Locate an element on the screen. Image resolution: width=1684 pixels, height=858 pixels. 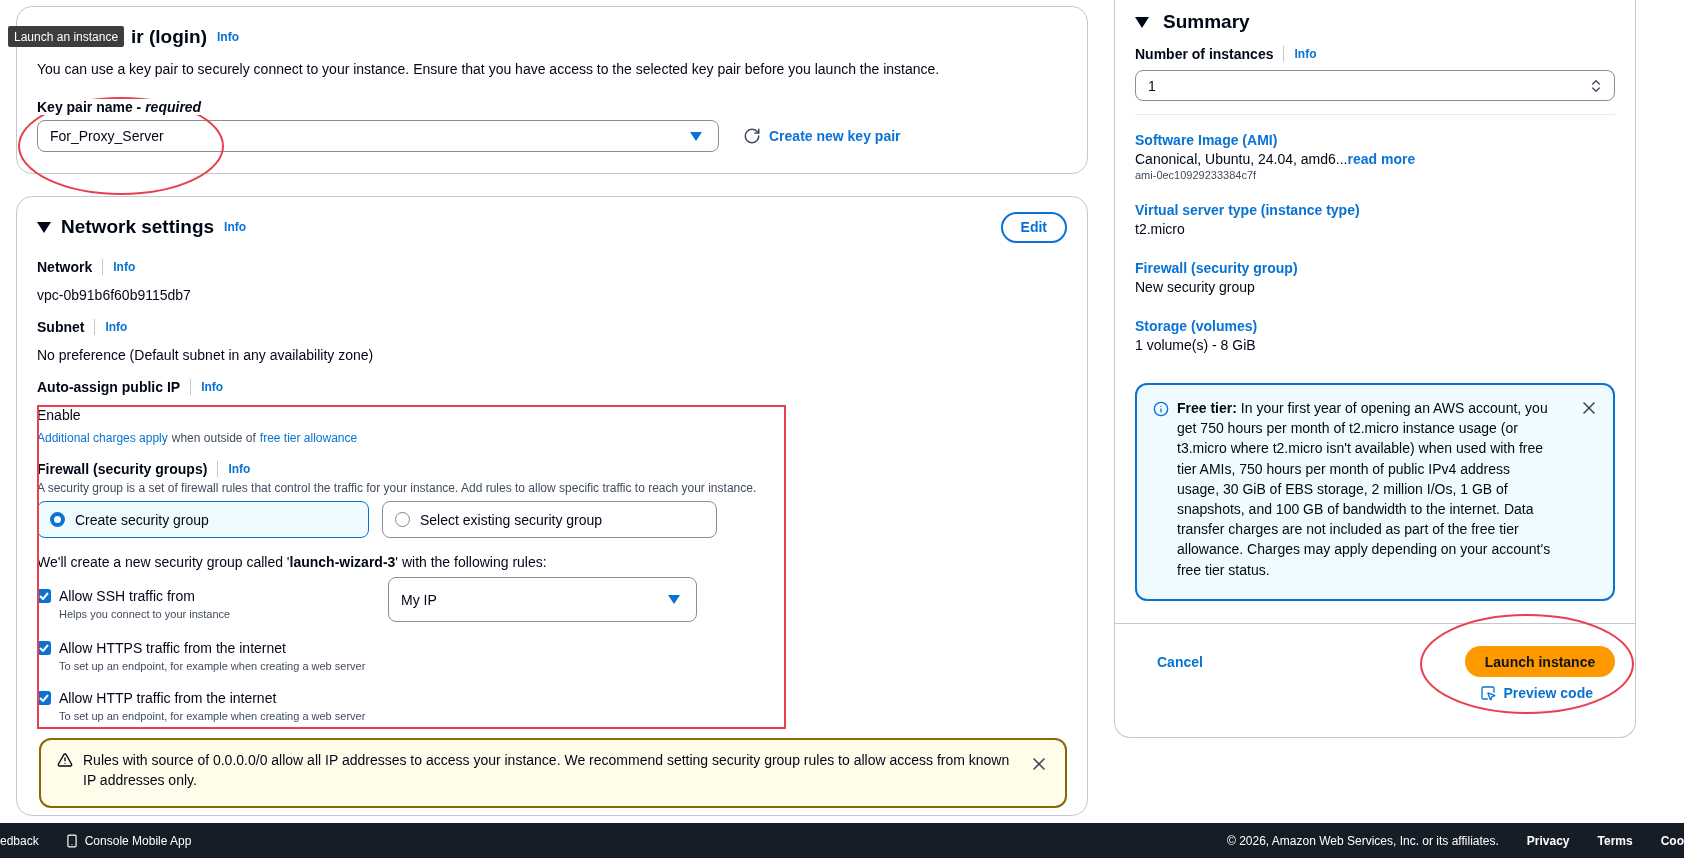
field-value: vpc-0b91b6f60b9115db7 is located at coordinates (114, 295).